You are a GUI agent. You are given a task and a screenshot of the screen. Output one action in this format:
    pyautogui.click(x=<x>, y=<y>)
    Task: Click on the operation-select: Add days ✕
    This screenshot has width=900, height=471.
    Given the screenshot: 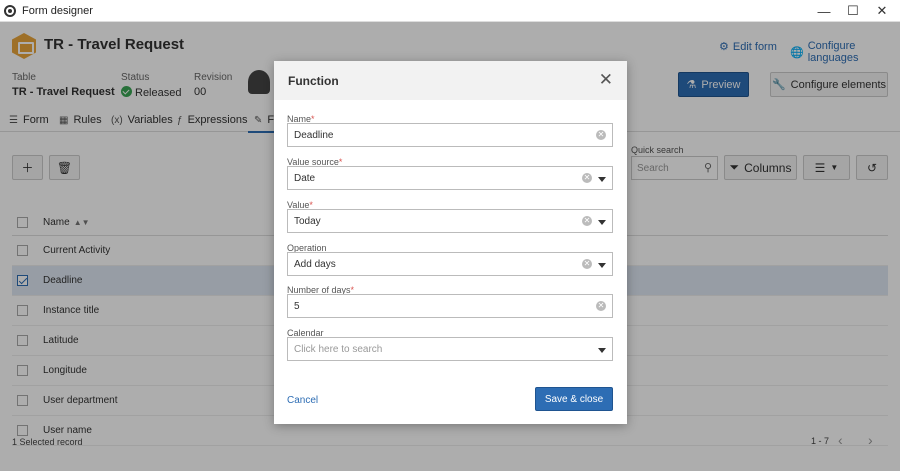 What is the action you would take?
    pyautogui.click(x=450, y=264)
    